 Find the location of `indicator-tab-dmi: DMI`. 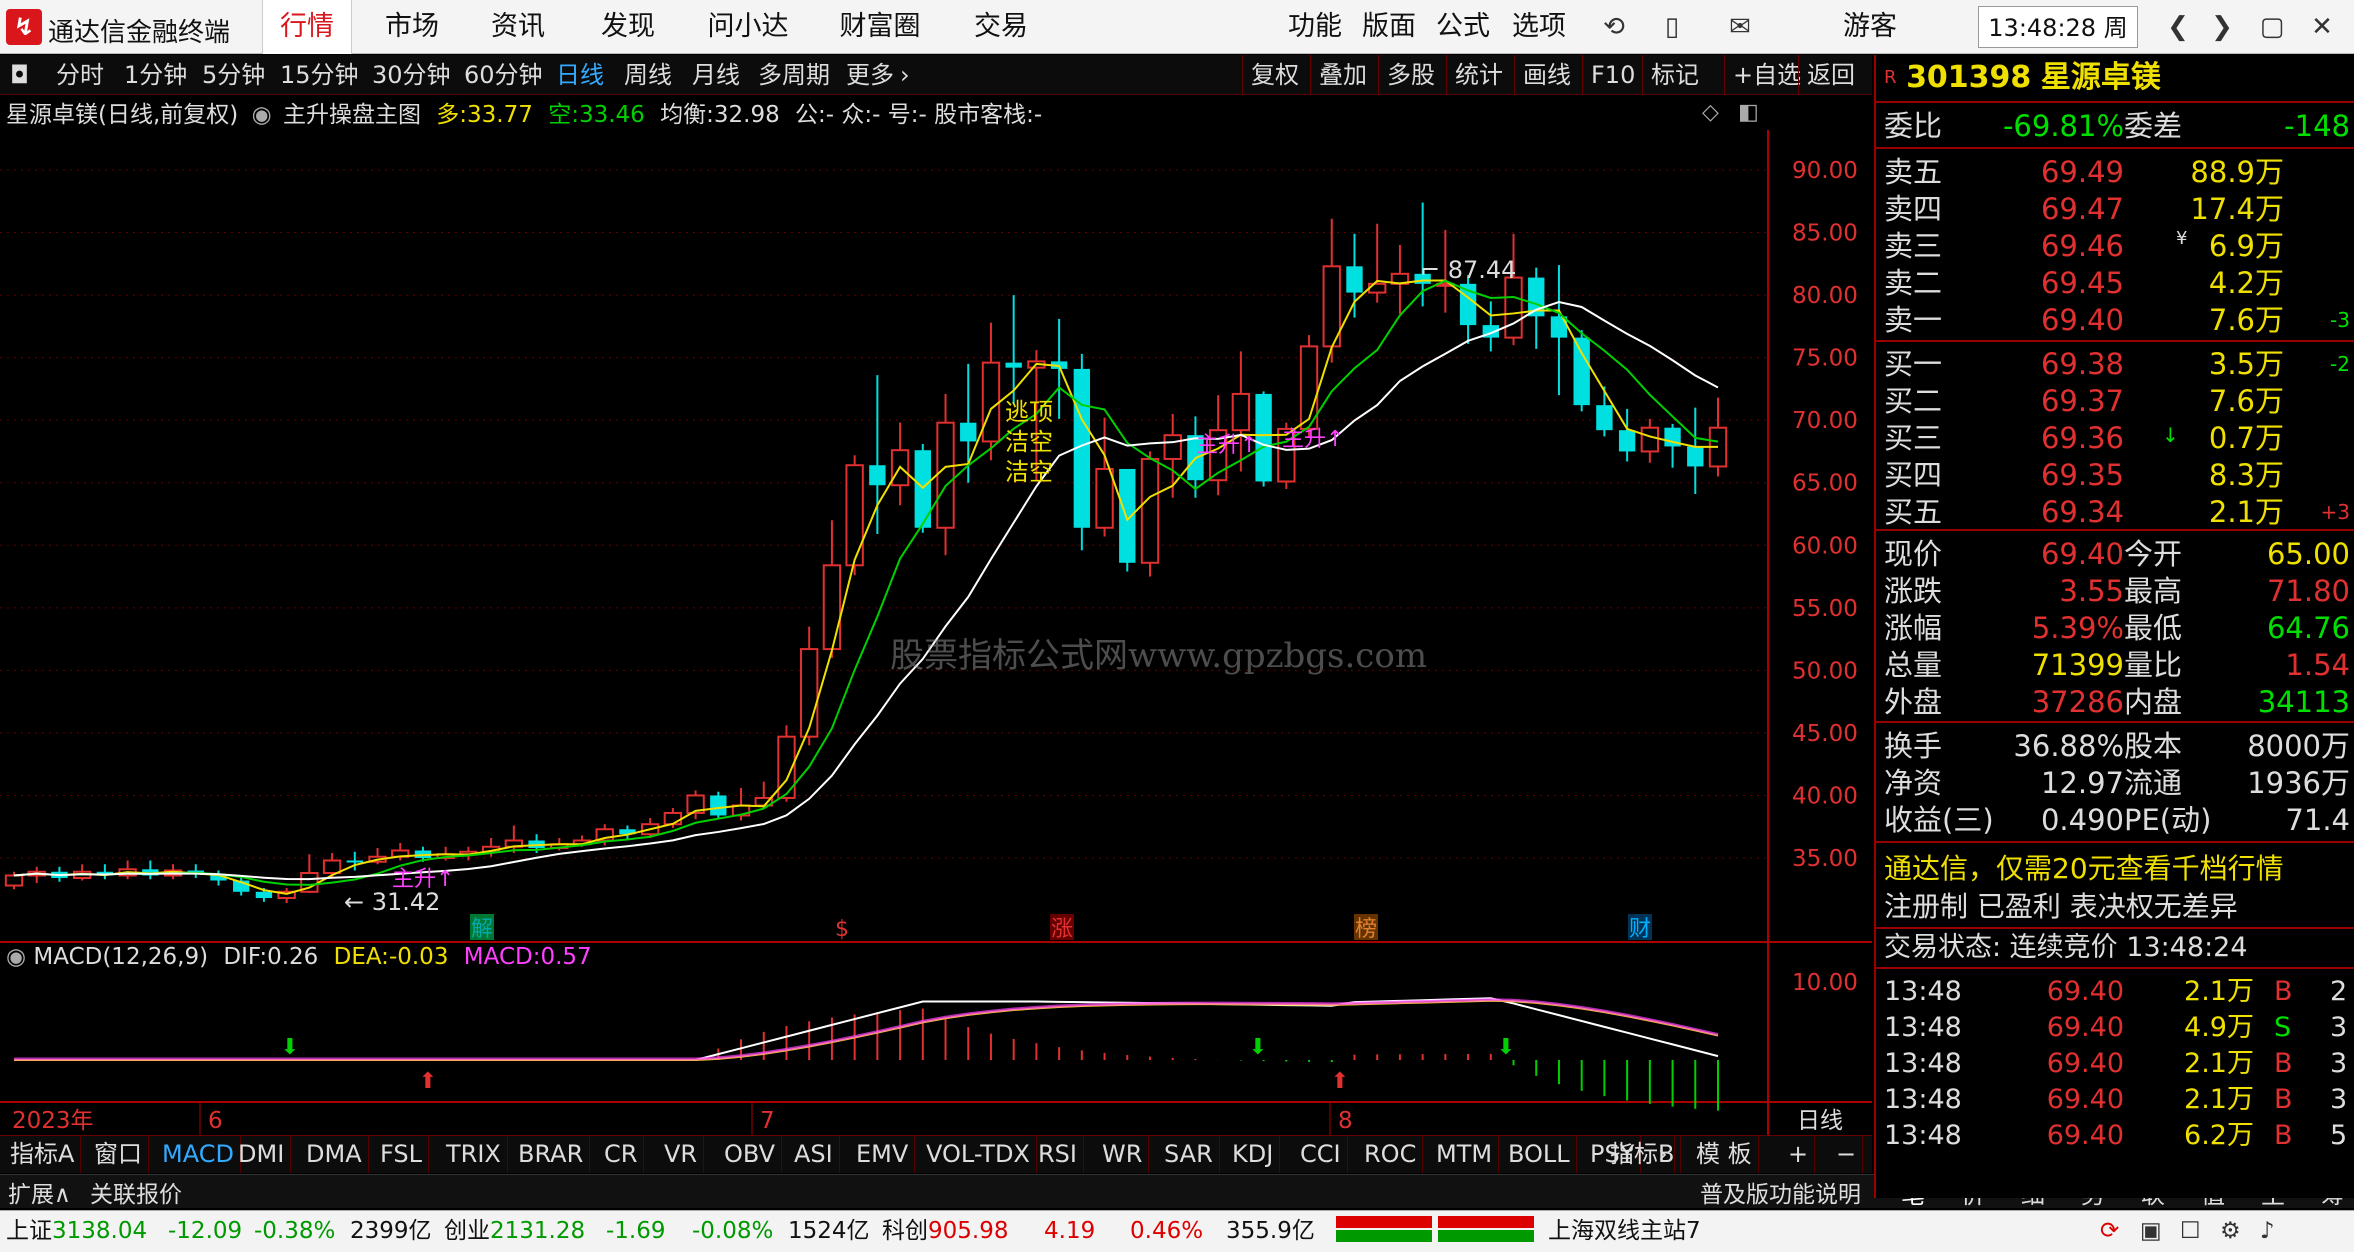

indicator-tab-dmi: DMI is located at coordinates (262, 1154).